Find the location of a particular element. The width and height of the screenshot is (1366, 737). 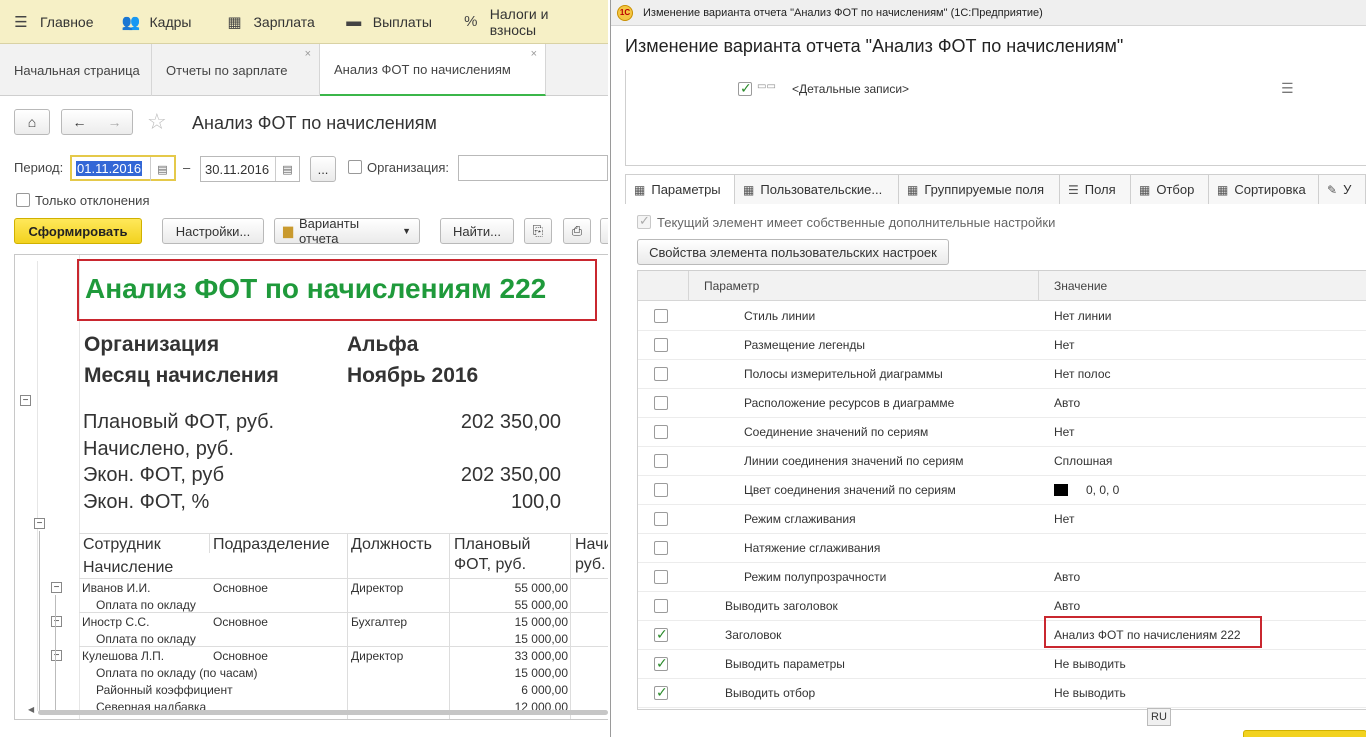

tab-group-fields: ▦ Группируемые поля is located at coordinates (979, 189).